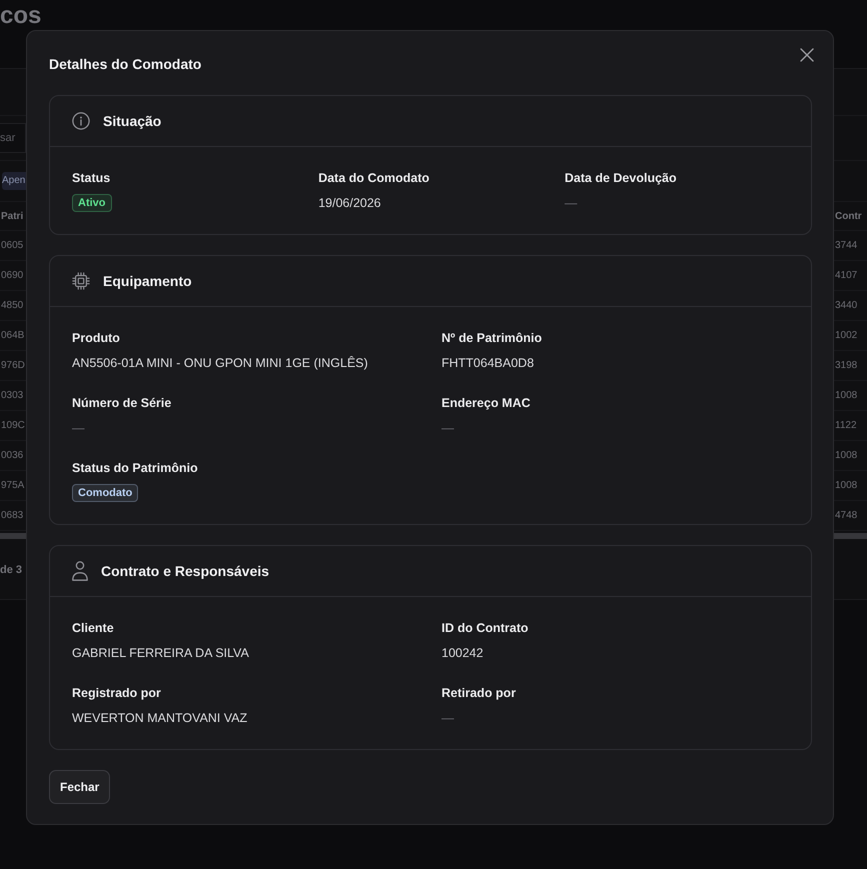  What do you see at coordinates (846, 275) in the screenshot?
I see `table-cell-text: 4107` at bounding box center [846, 275].